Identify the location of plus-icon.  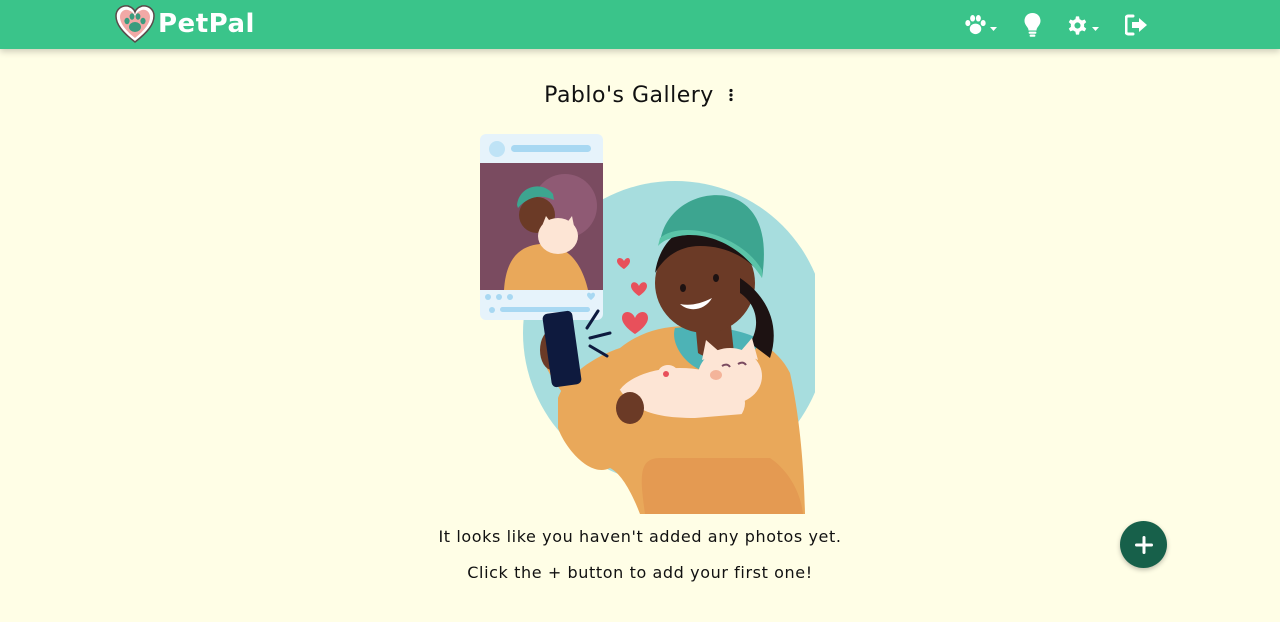
(1143, 544).